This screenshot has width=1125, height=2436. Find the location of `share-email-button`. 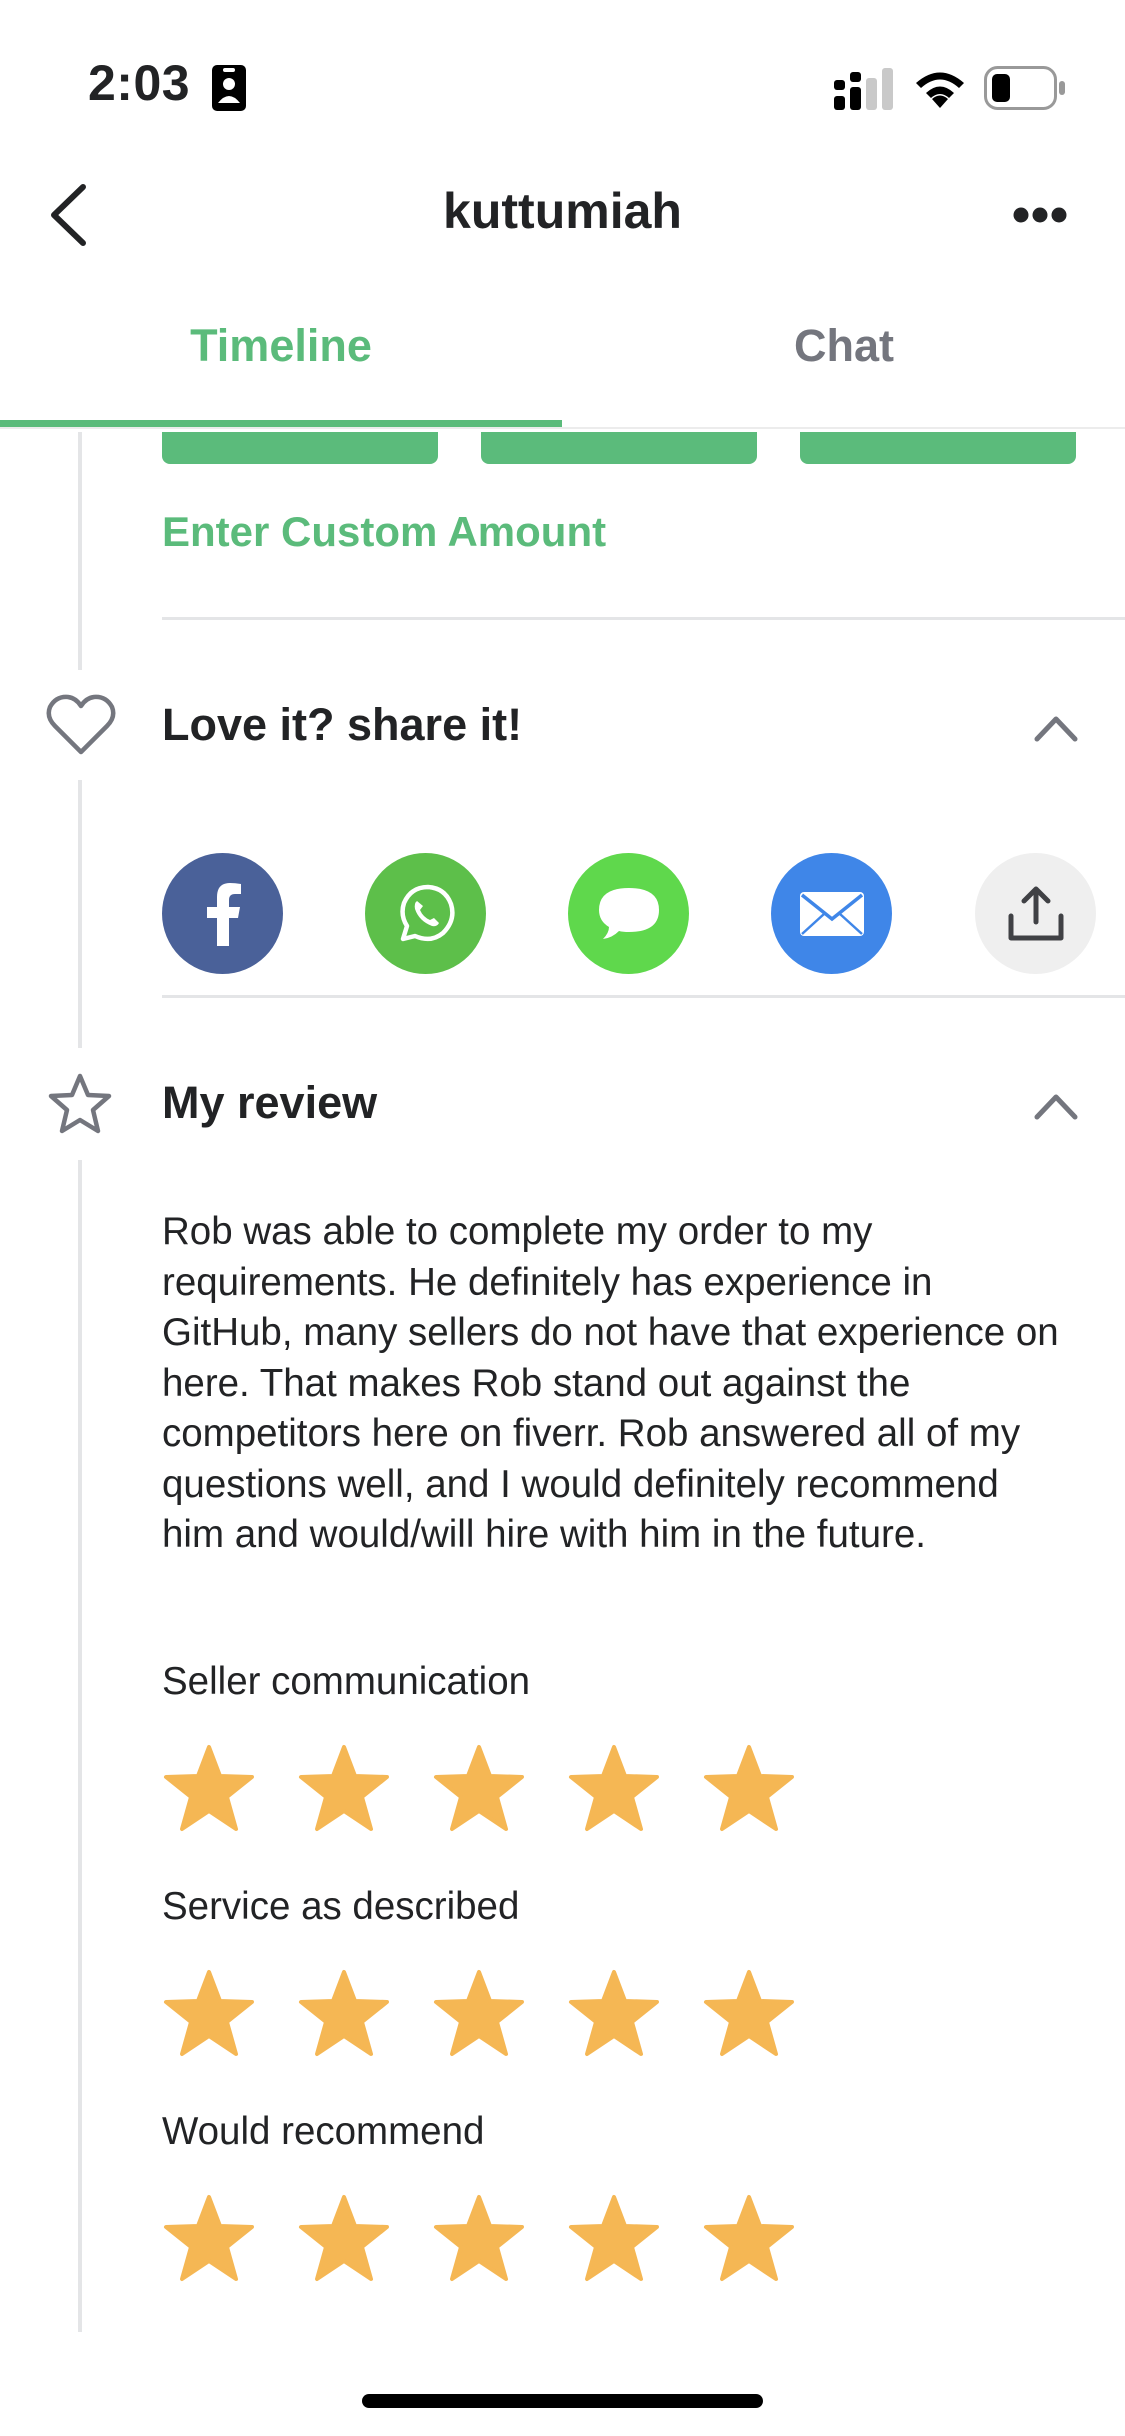

share-email-button is located at coordinates (831, 913).